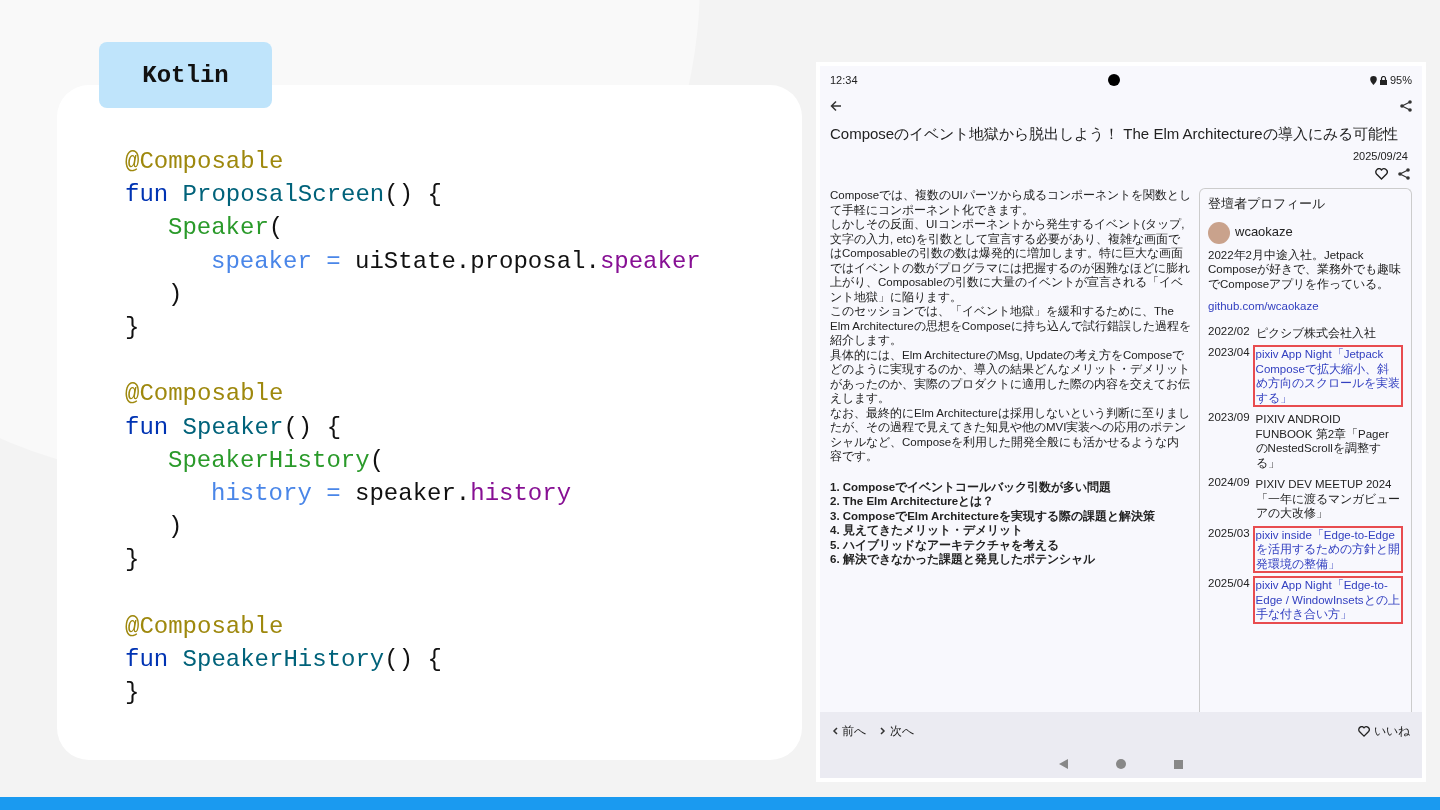  Describe the element at coordinates (1400, 80) in the screenshot. I see `battery-percent: 95%` at that location.